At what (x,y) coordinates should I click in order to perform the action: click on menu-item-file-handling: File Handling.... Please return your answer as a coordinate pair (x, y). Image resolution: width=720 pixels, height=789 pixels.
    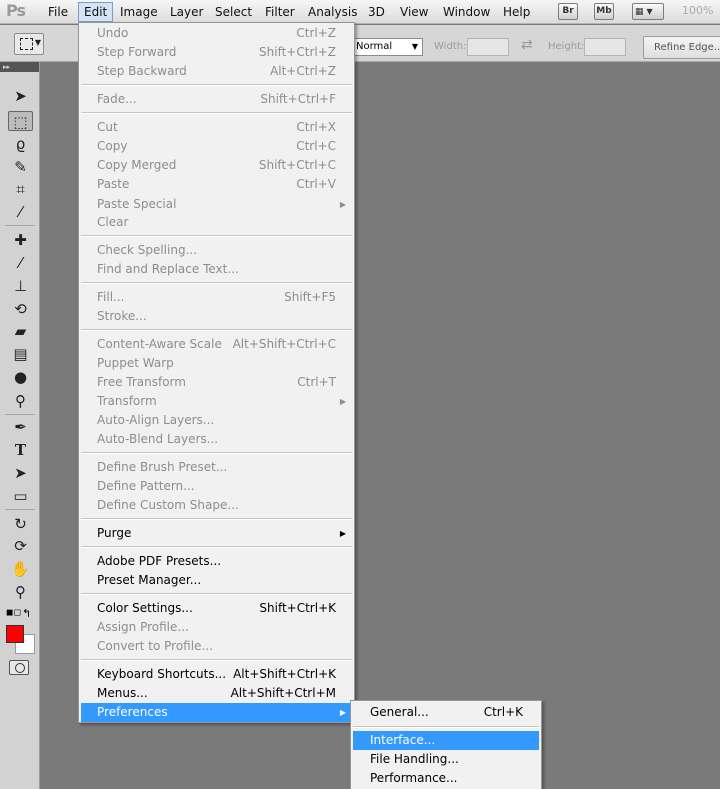
    Looking at the image, I should click on (446, 759).